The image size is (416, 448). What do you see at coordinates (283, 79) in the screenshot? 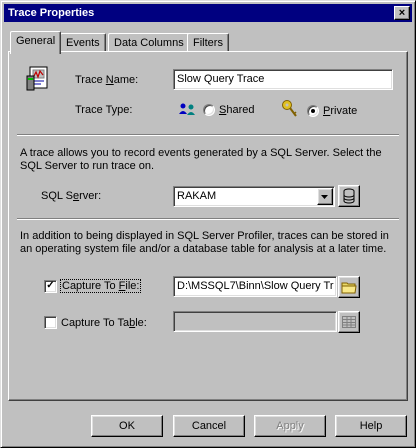
I see `trace-name-input: Slow Query Trace` at bounding box center [283, 79].